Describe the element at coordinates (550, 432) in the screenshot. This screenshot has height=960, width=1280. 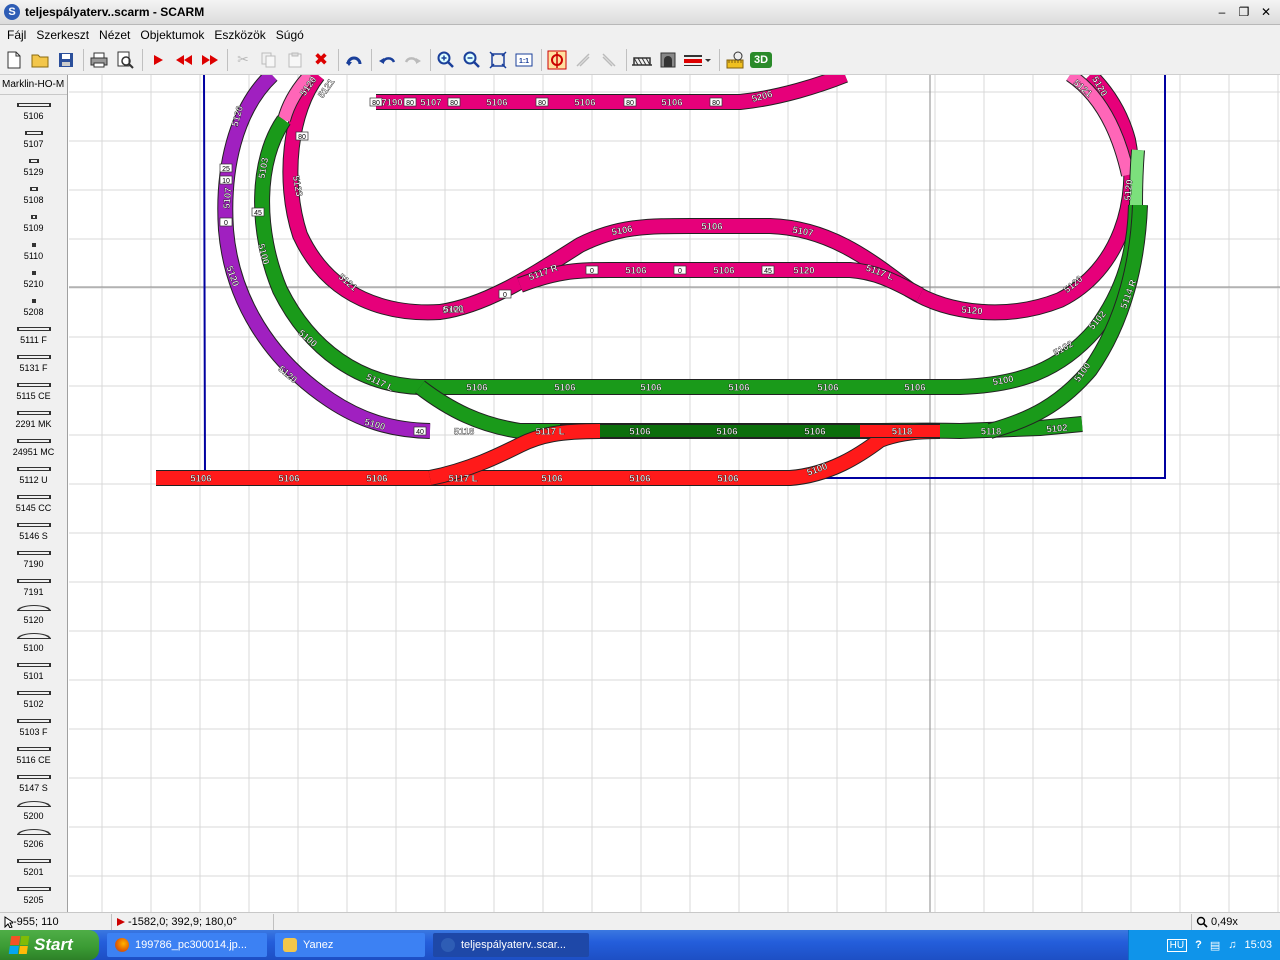
I see `track-label: 5117 L` at that location.